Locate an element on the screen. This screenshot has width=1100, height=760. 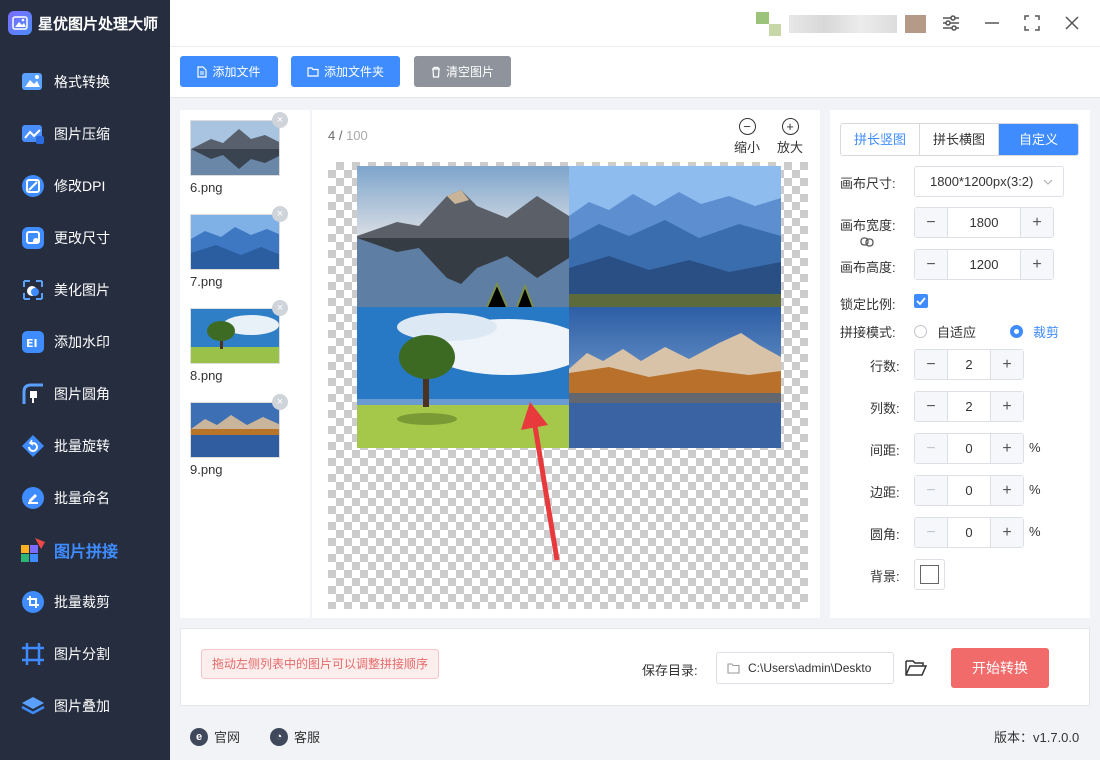
close-icon is located at coordinates (1072, 23).